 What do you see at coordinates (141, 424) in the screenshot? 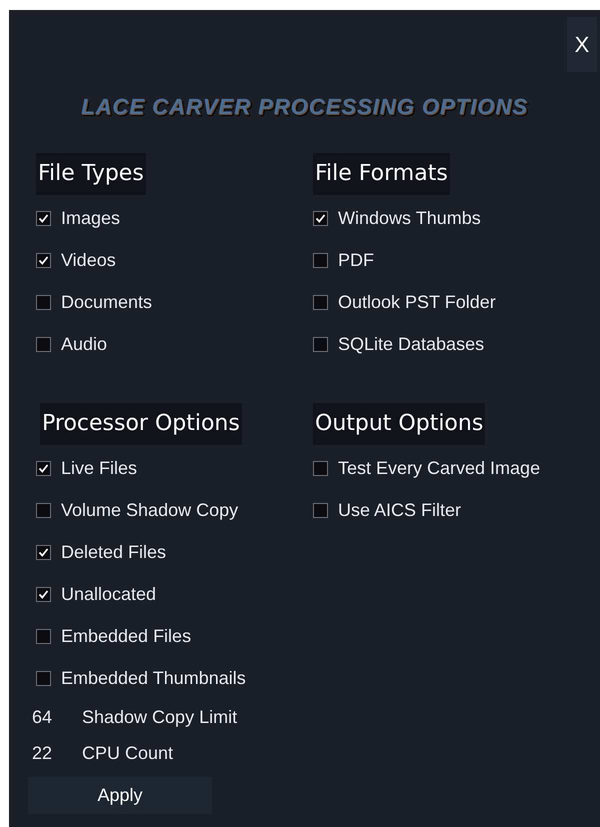
I see `group-heading: Processor Options` at bounding box center [141, 424].